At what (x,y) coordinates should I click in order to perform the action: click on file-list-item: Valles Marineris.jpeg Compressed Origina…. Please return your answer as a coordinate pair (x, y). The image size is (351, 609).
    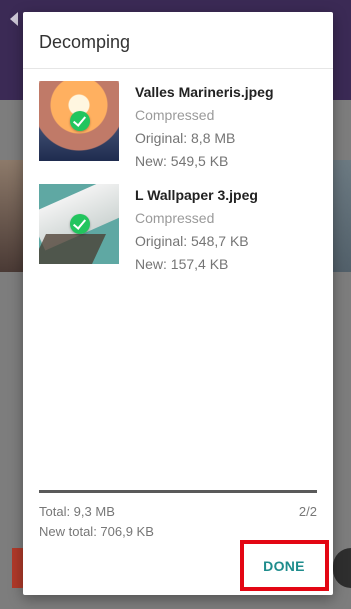
    Looking at the image, I should click on (184, 131).